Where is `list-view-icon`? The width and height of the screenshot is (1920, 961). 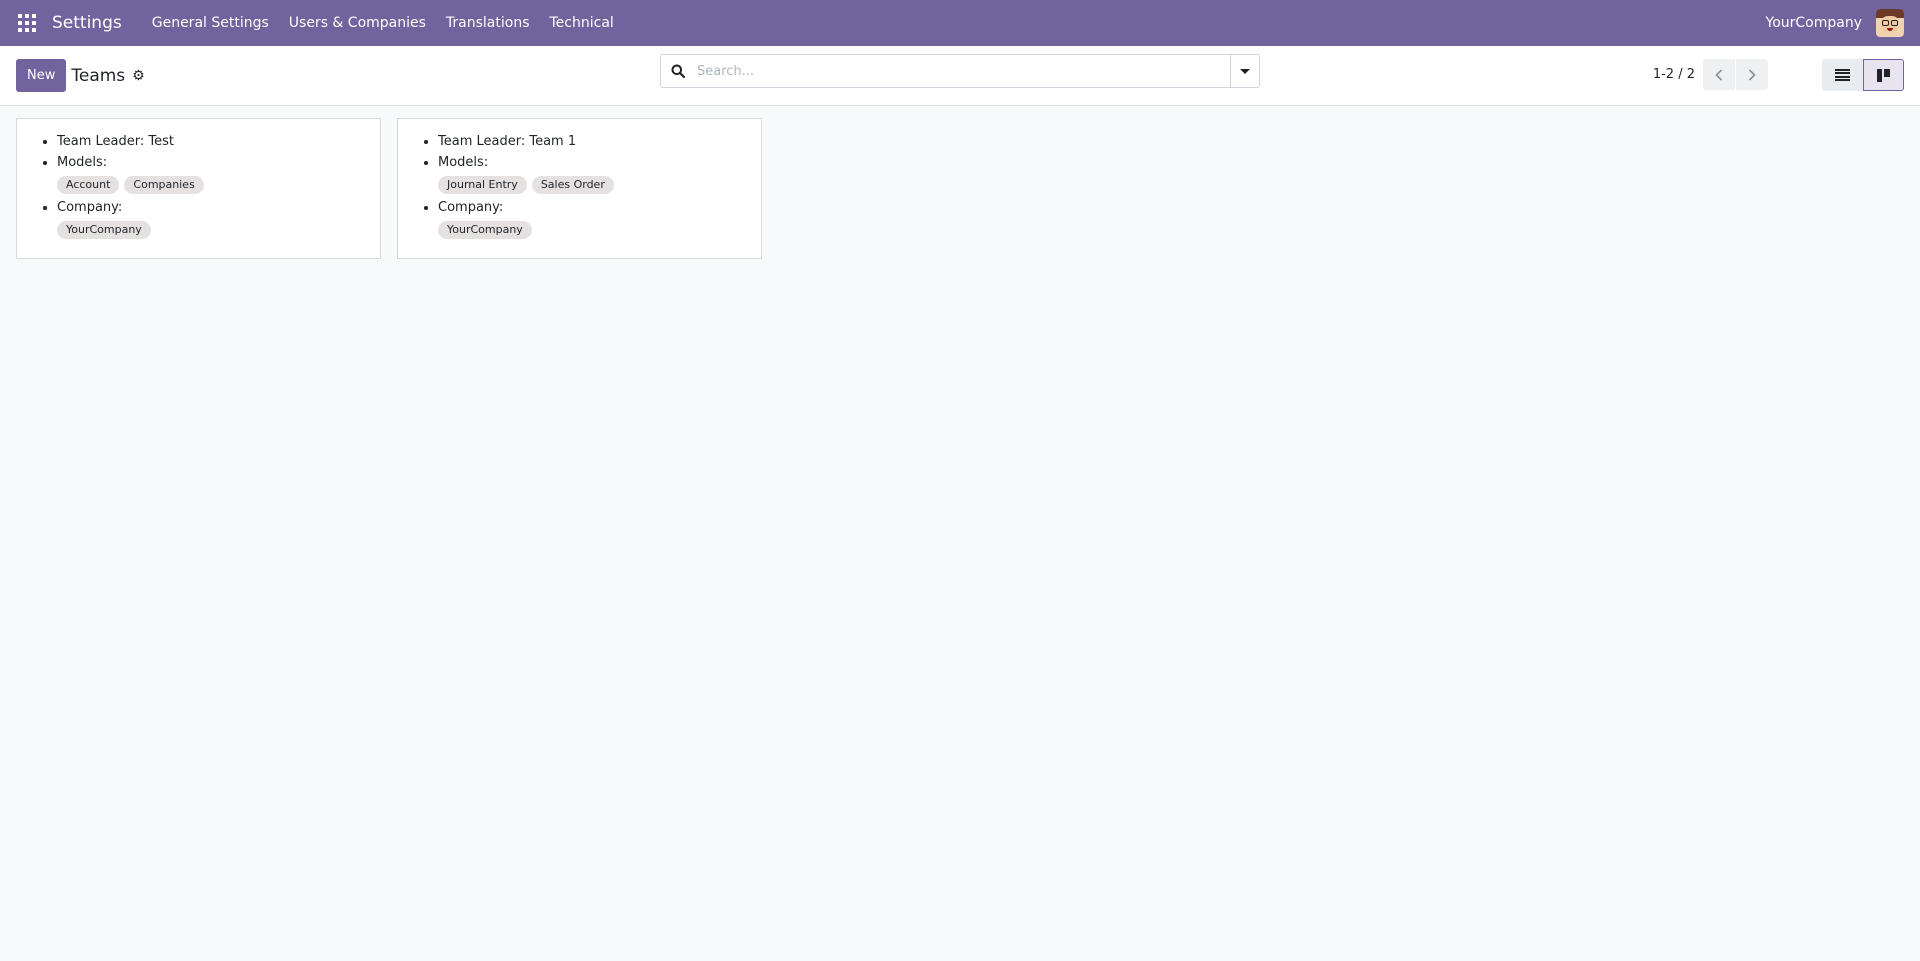 list-view-icon is located at coordinates (1842, 75).